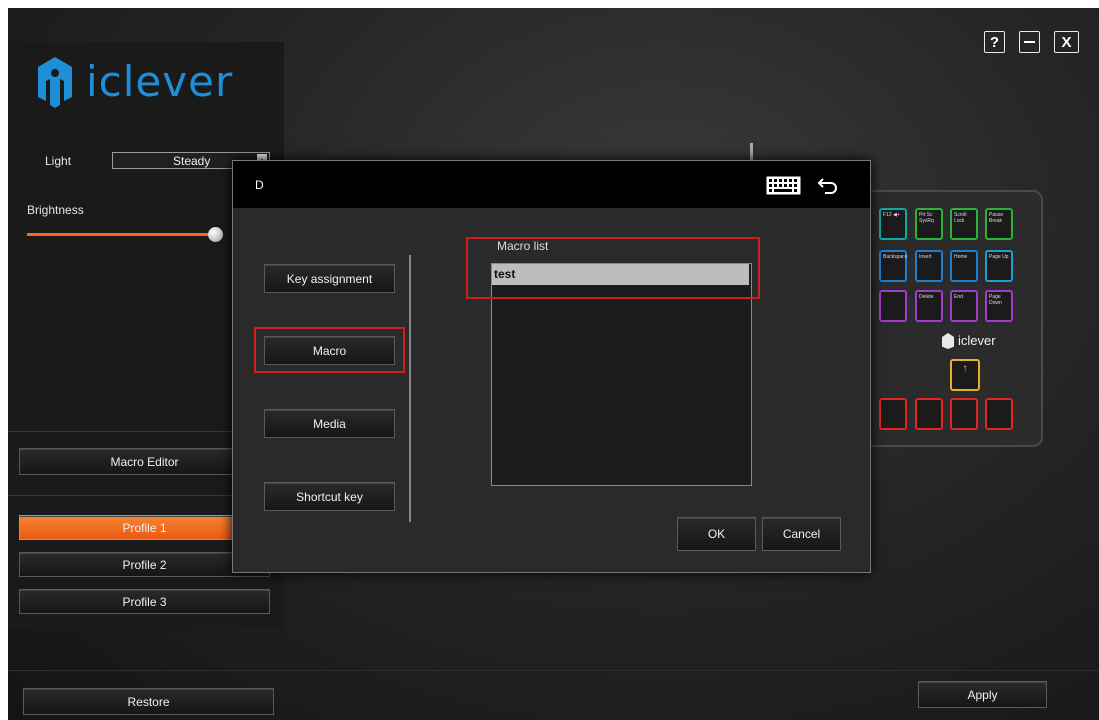 This screenshot has height=720, width=1099. I want to click on undo-icon, so click(828, 185).